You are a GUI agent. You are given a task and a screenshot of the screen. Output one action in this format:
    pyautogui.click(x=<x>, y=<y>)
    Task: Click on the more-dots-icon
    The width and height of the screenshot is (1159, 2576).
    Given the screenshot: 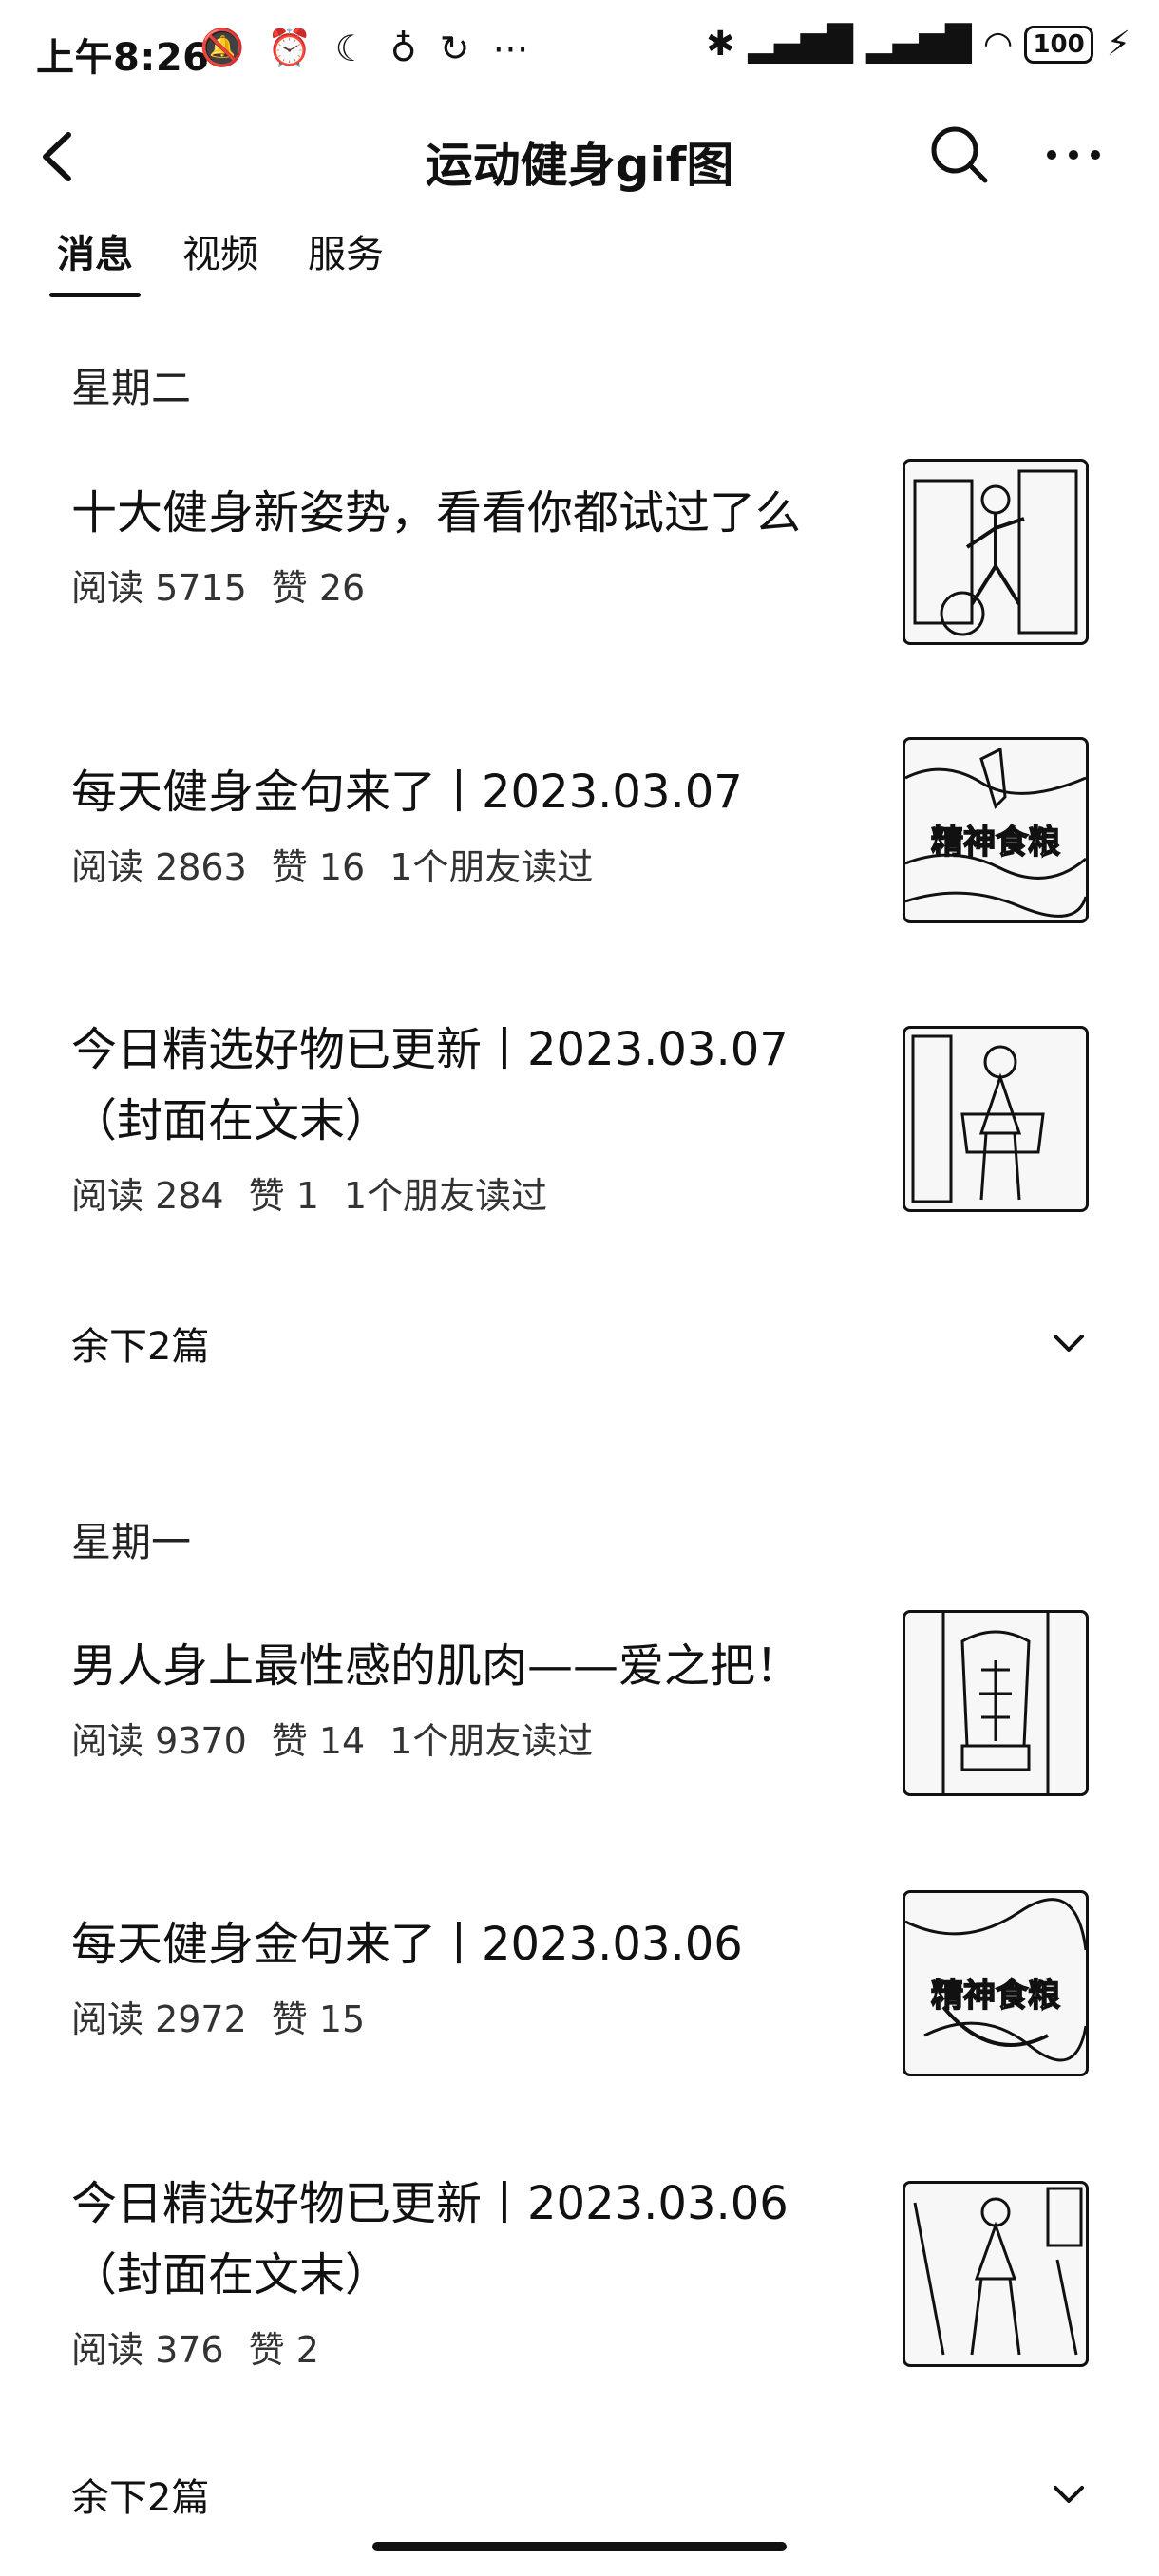 What is the action you would take?
    pyautogui.click(x=1073, y=155)
    